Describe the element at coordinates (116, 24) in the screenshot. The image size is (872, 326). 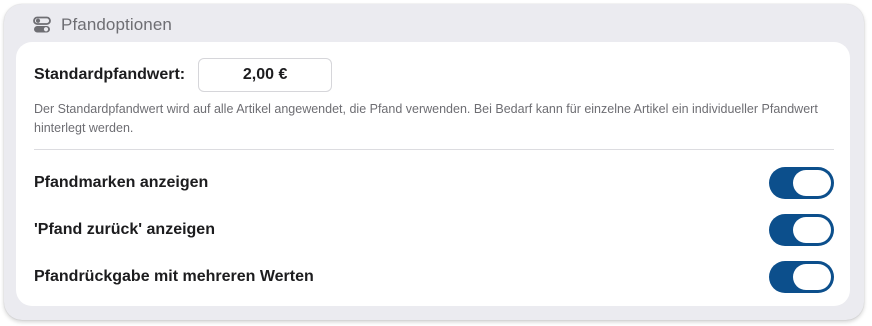
I see `card-title: Pfandoptionen` at that location.